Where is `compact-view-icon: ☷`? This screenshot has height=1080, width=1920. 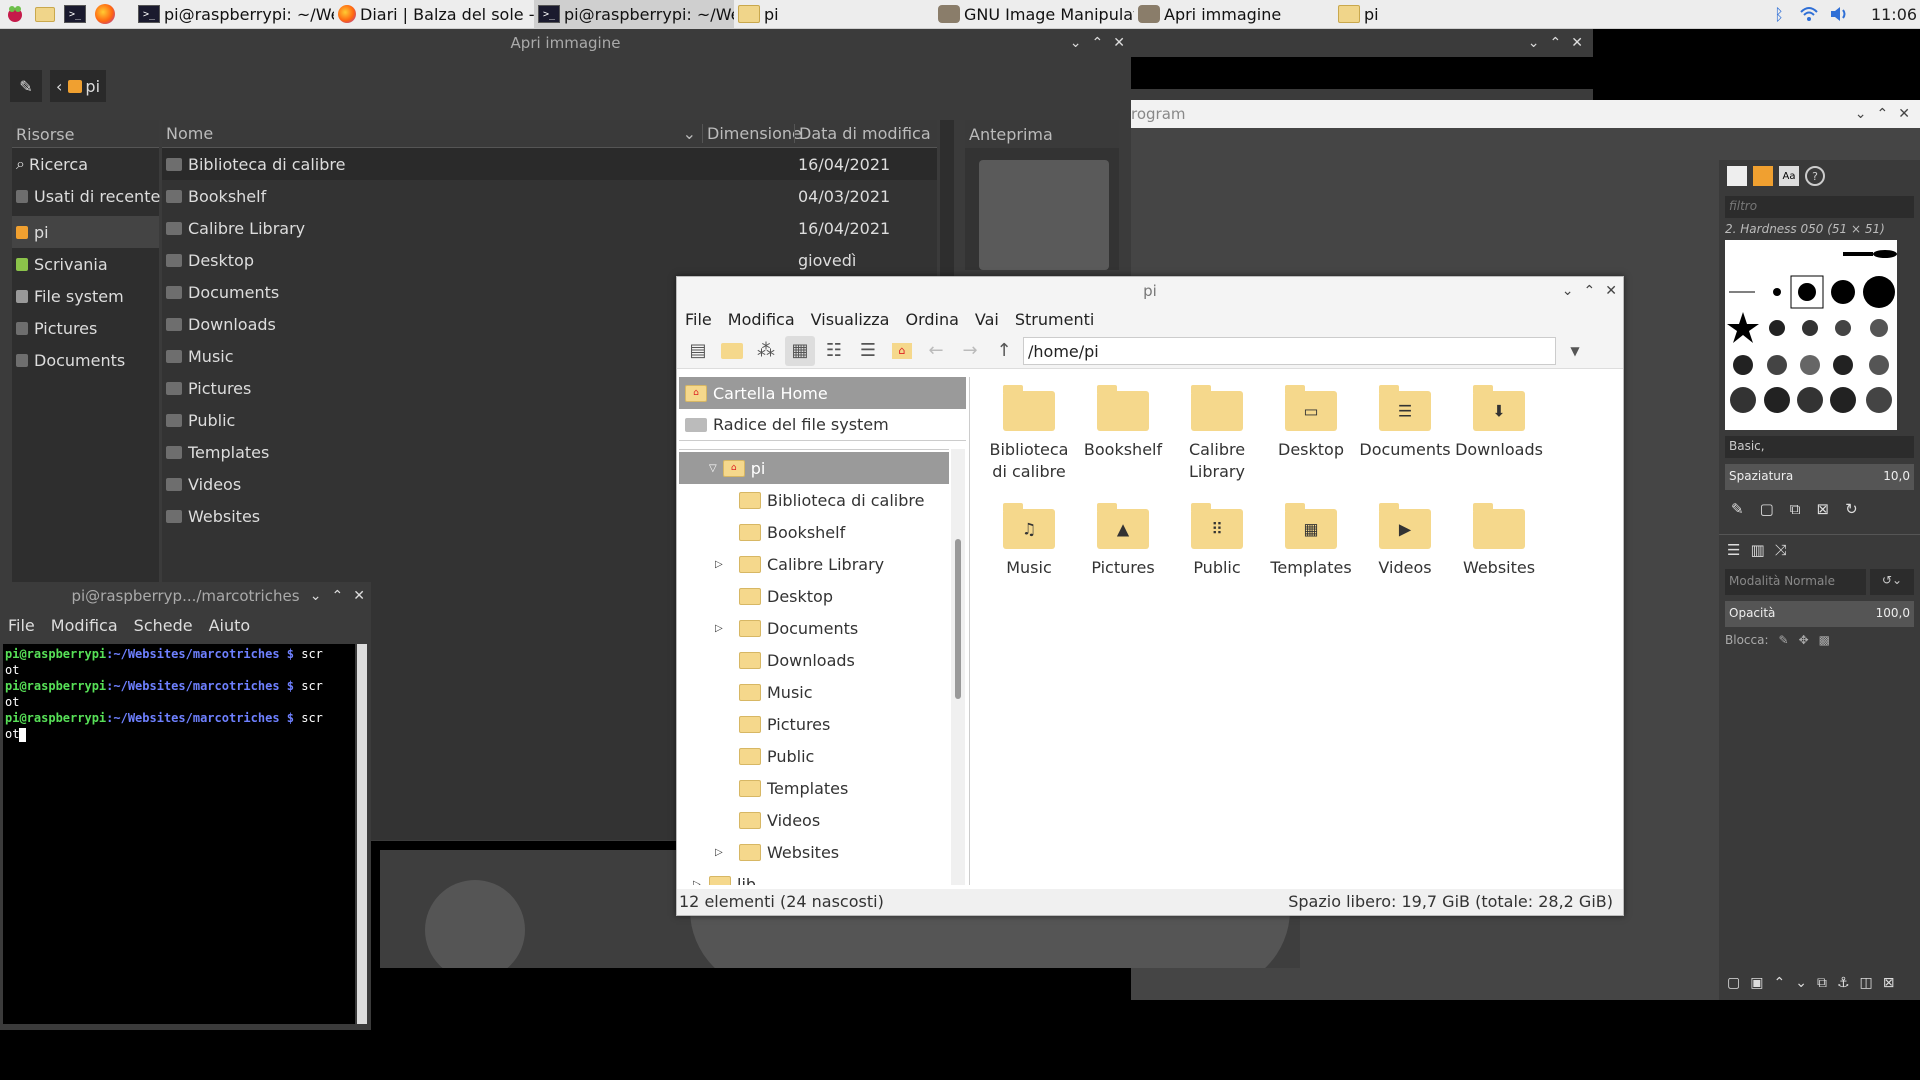 compact-view-icon: ☷ is located at coordinates (834, 351).